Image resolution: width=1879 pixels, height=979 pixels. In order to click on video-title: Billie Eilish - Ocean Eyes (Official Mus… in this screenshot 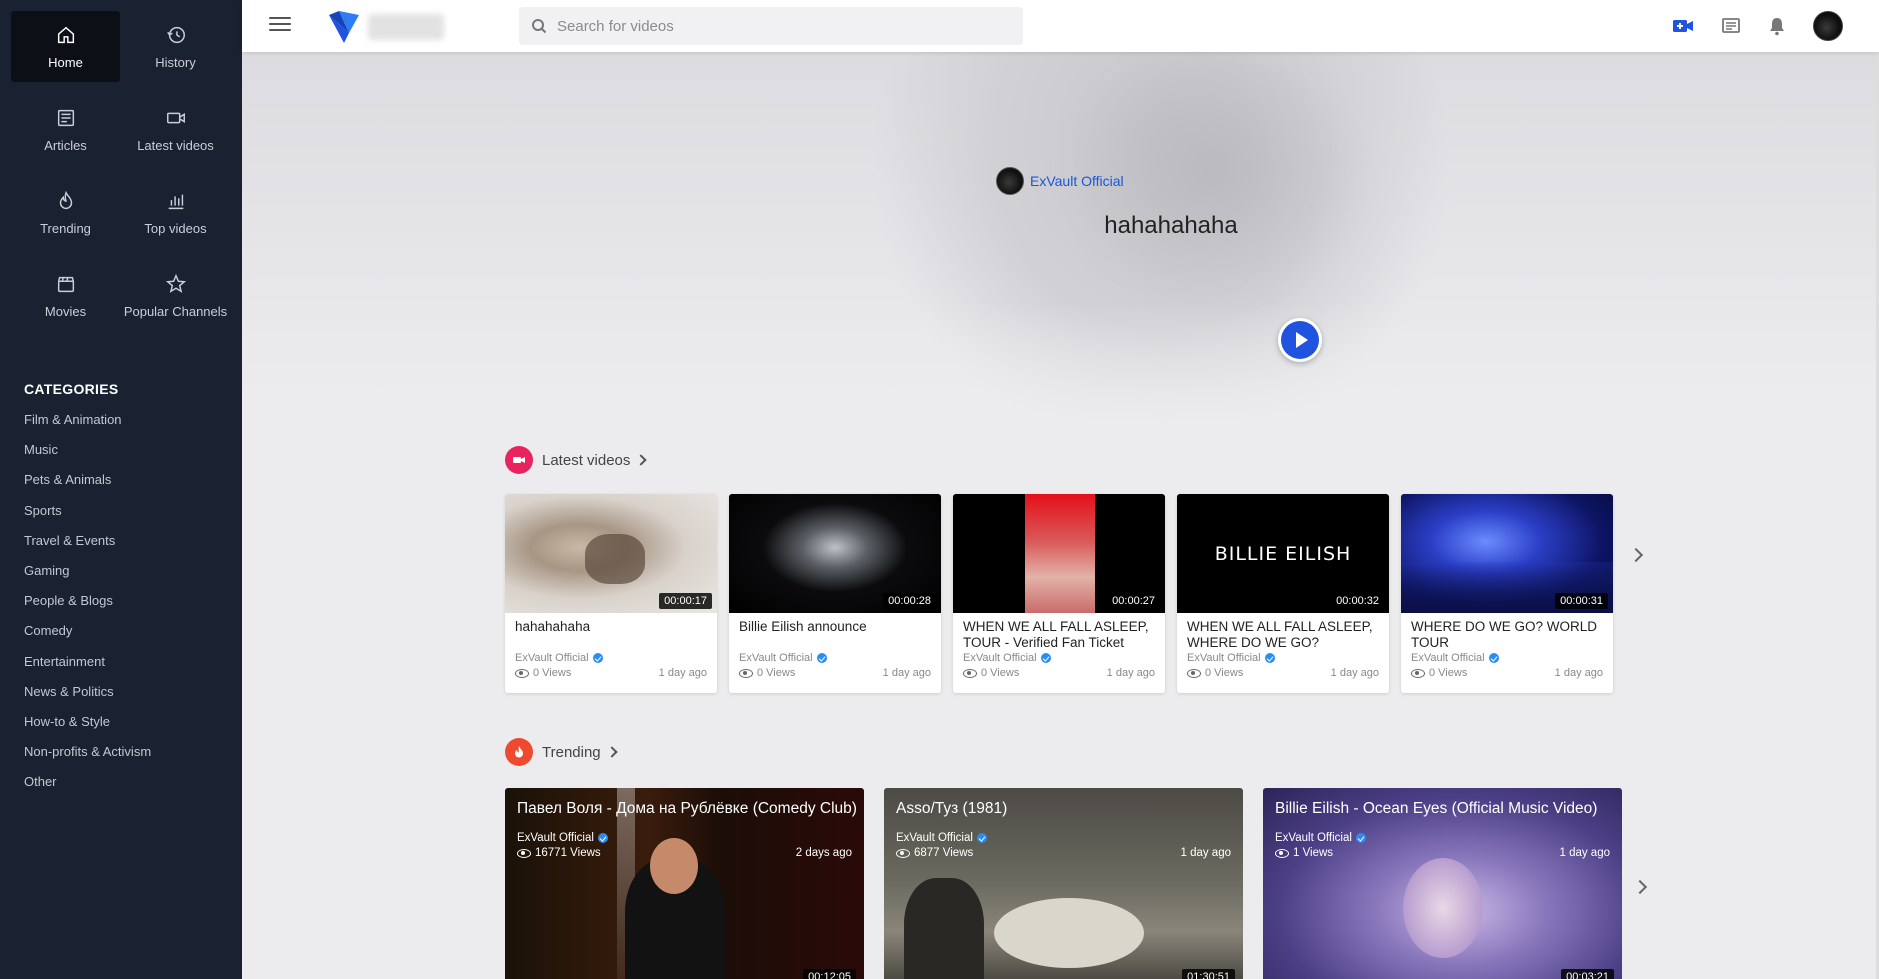, I will do `click(1436, 809)`.